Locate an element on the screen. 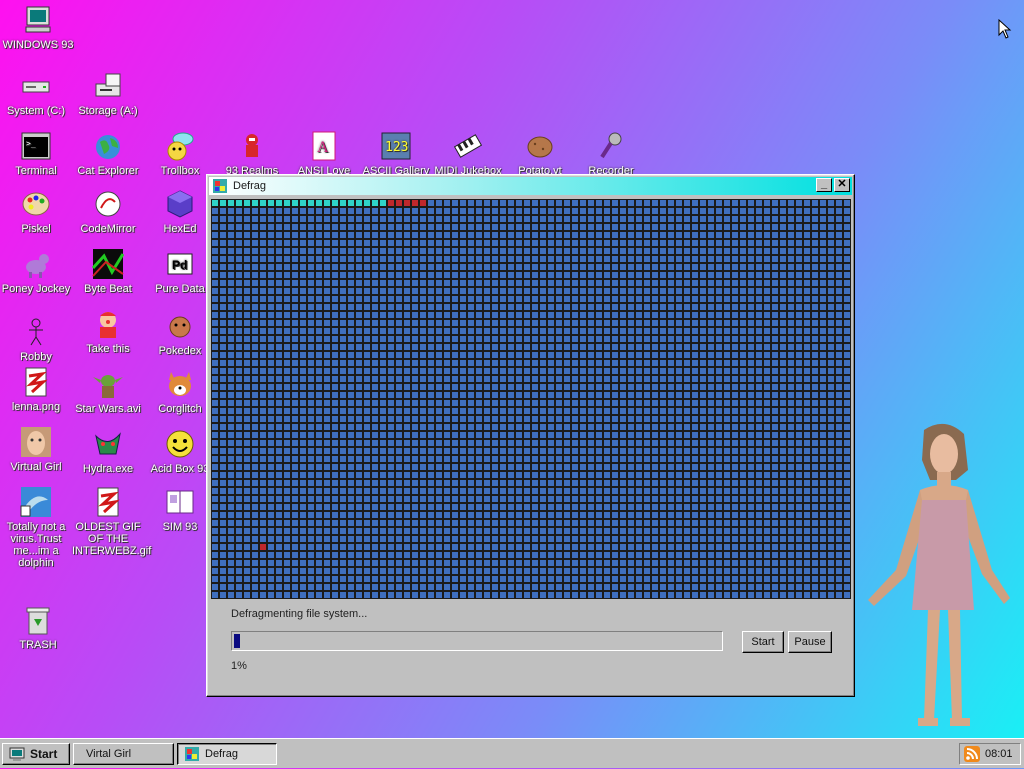  desktop-icon-system-c: System (C:) is located at coordinates (36, 93).